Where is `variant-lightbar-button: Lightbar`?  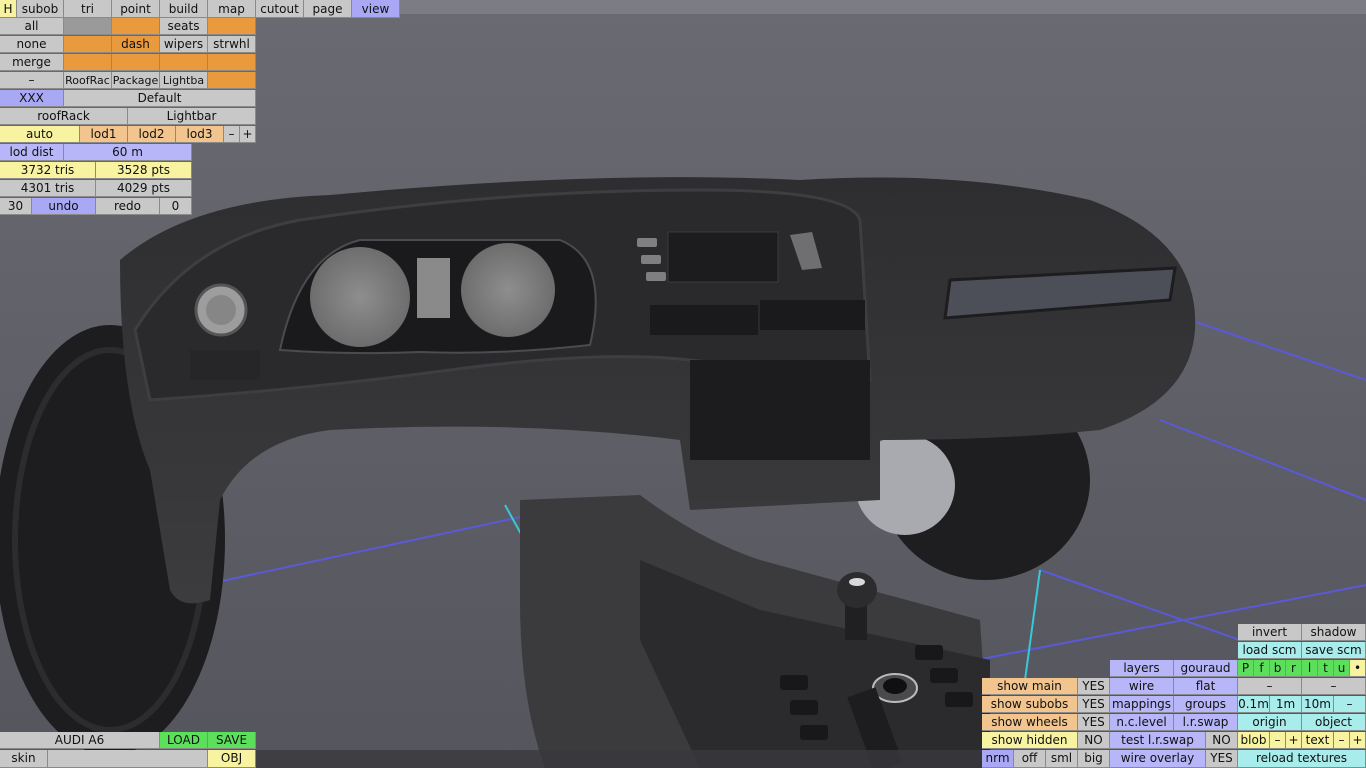
variant-lightbar-button: Lightbar is located at coordinates (192, 116).